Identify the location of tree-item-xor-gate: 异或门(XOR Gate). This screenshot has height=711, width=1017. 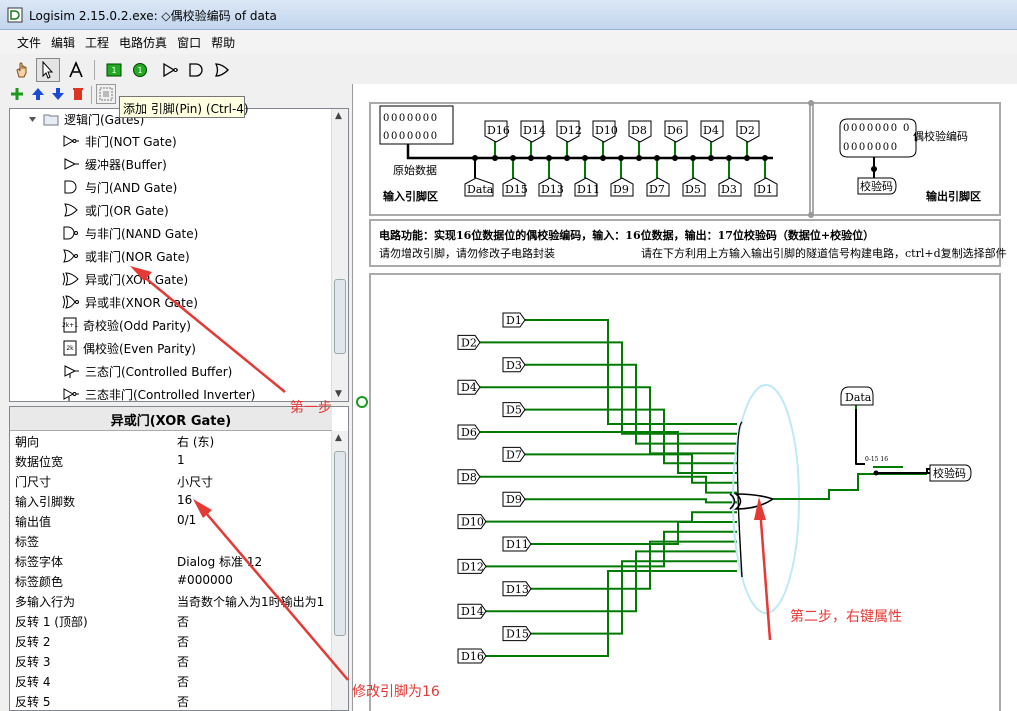
(125, 279).